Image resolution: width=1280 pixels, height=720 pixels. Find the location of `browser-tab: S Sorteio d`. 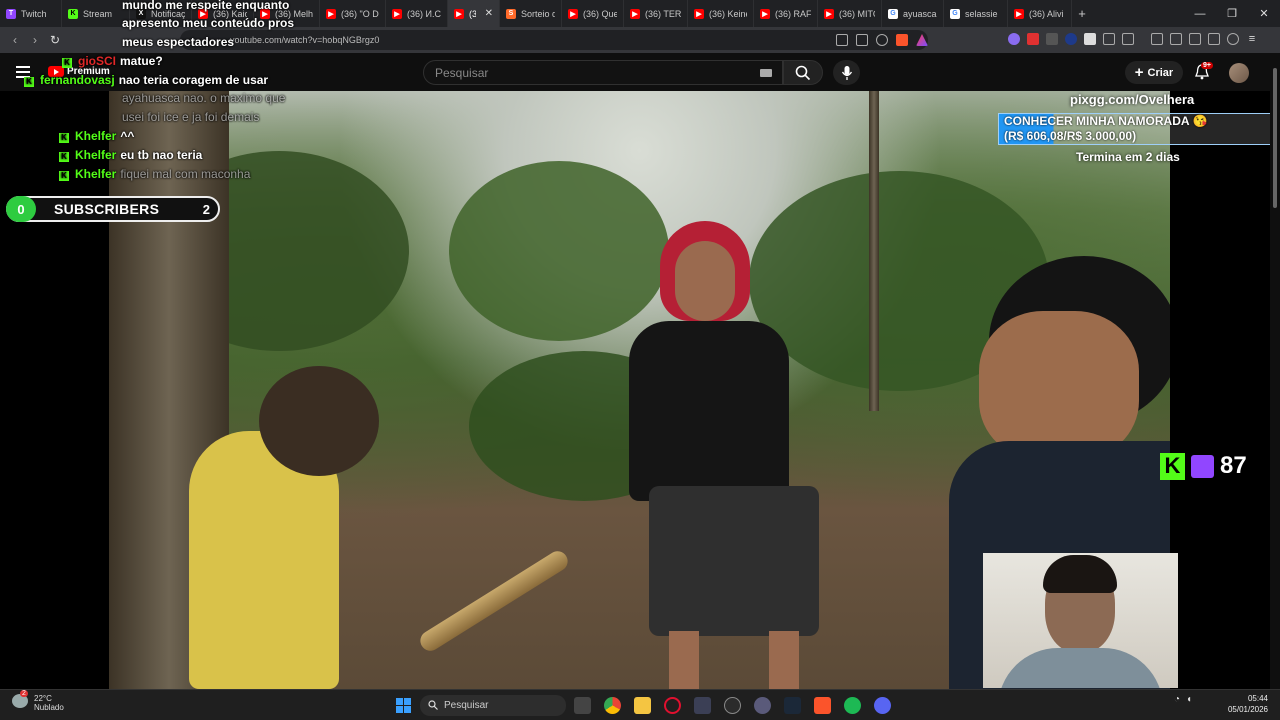

browser-tab: S Sorteio d is located at coordinates (531, 13).